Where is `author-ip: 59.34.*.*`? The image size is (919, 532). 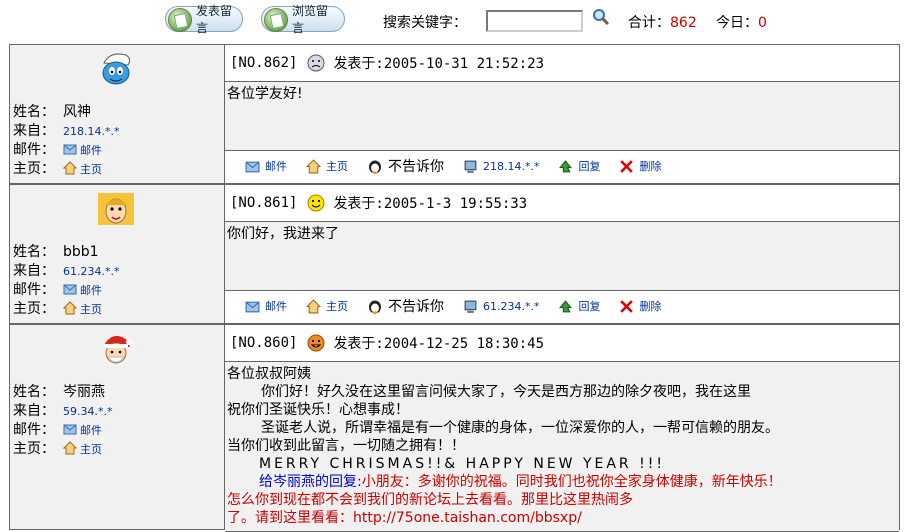
author-ip: 59.34.*.* is located at coordinates (88, 411).